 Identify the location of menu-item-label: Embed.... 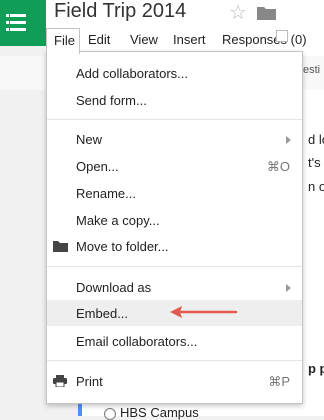
(102, 313).